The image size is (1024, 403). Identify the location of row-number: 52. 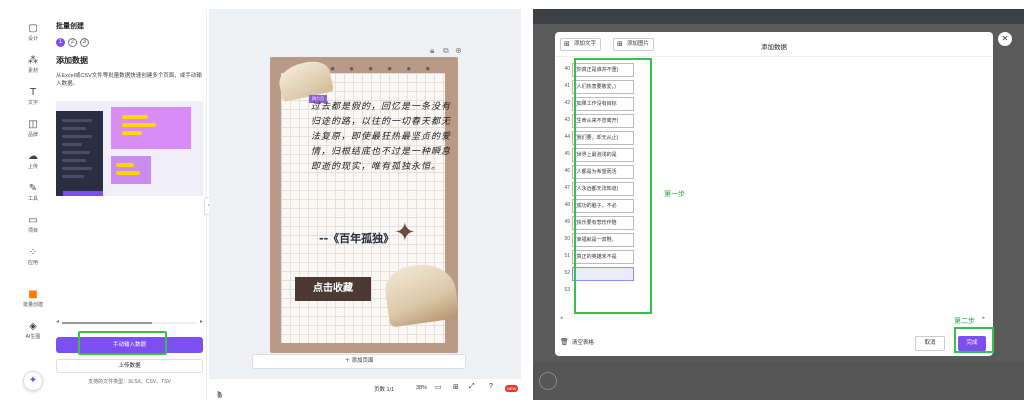
(567, 273).